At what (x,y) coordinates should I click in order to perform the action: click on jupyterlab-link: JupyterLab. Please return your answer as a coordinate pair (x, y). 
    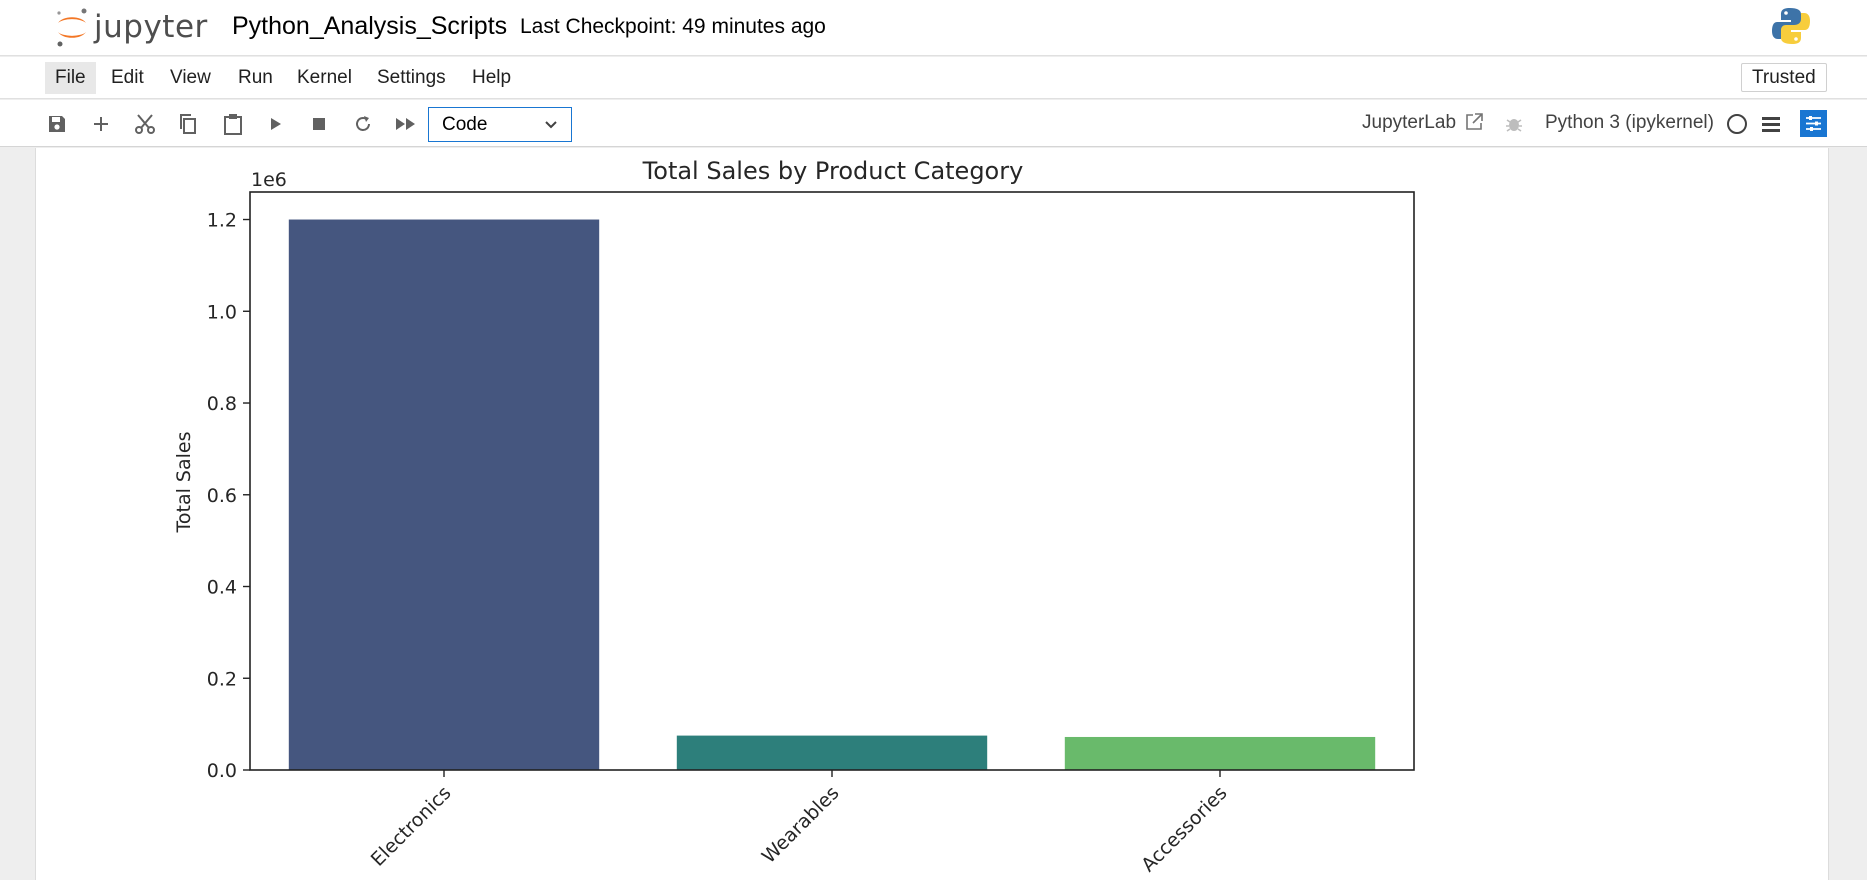
    Looking at the image, I should click on (1409, 123).